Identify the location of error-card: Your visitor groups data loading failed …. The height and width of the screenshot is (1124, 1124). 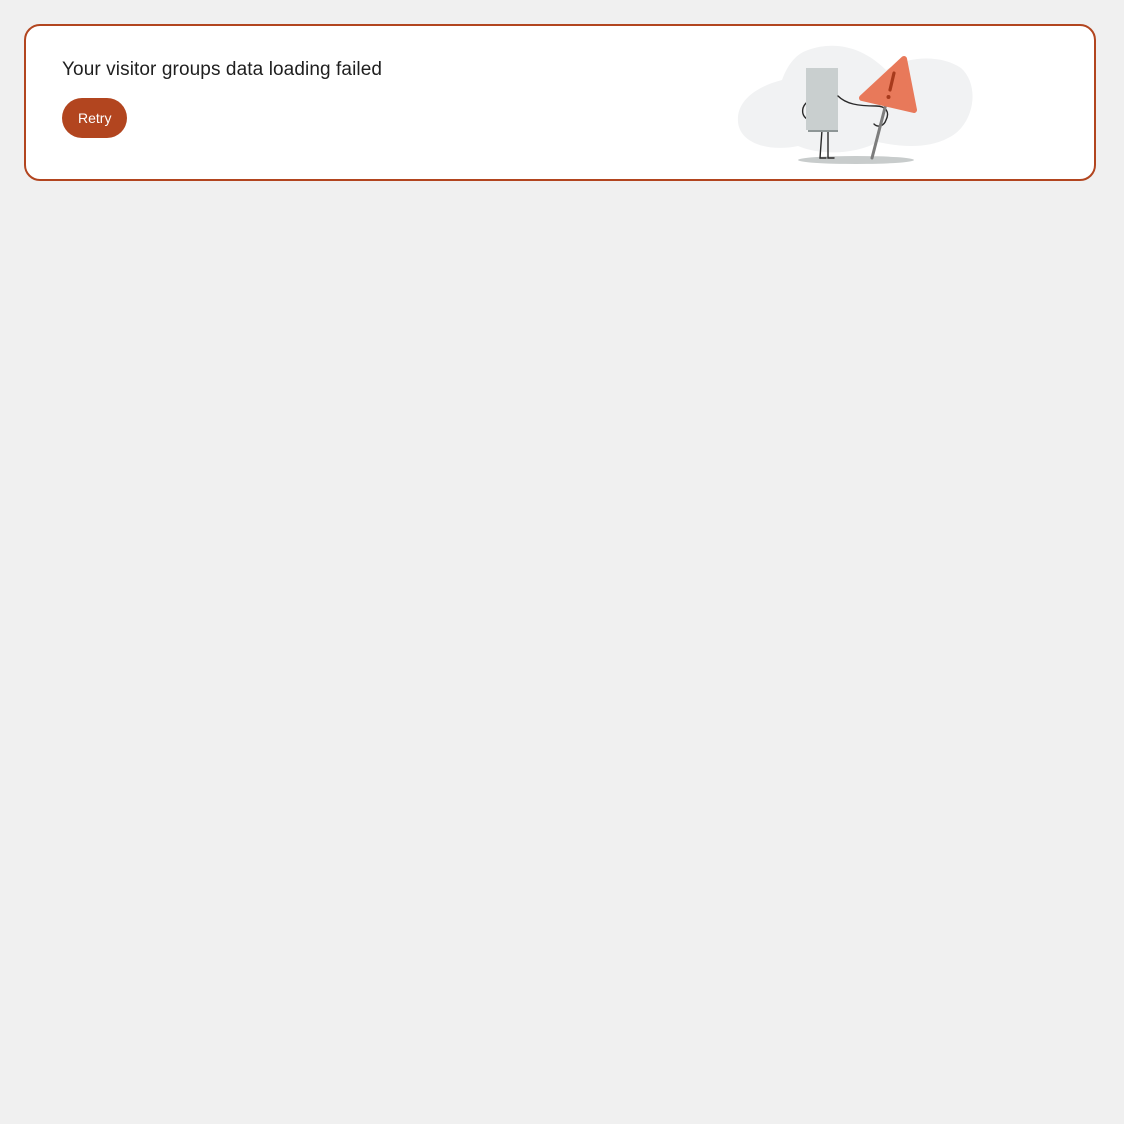
(560, 102).